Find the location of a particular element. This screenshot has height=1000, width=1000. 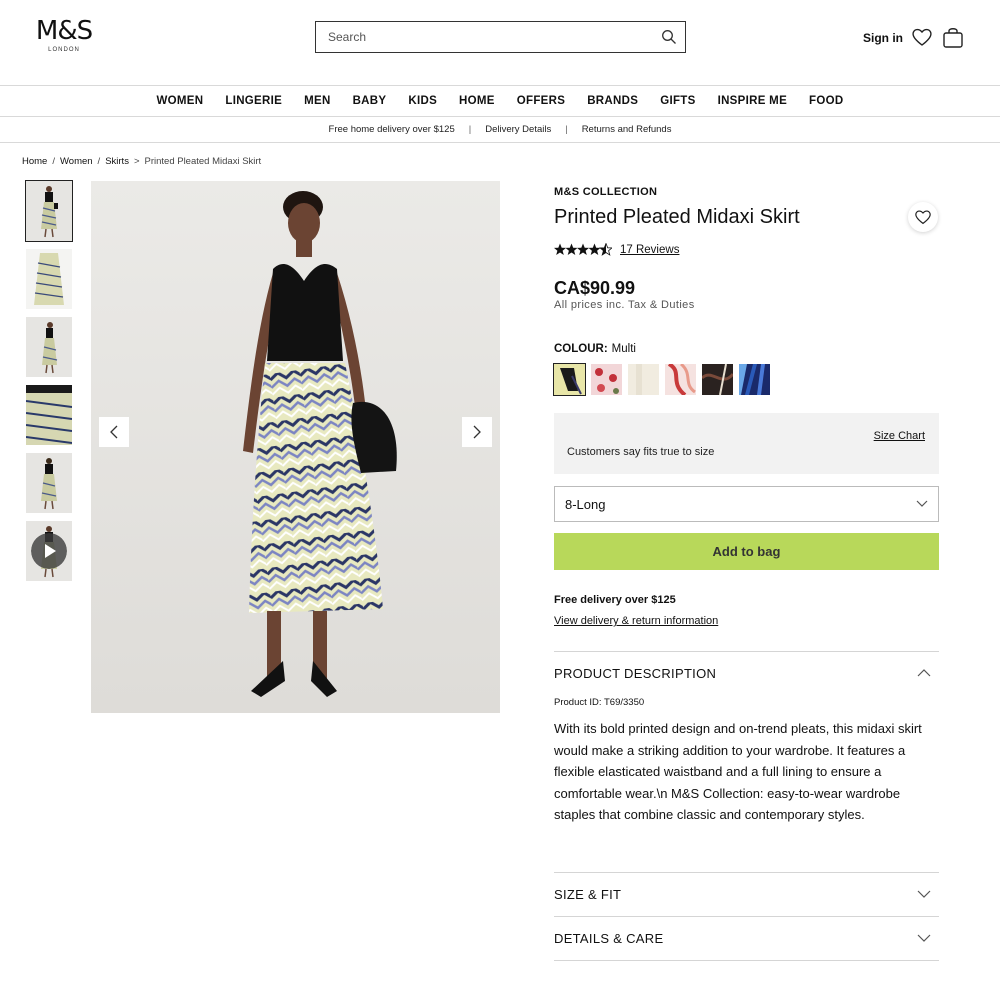

shopping-bag-icon is located at coordinates (953, 37).